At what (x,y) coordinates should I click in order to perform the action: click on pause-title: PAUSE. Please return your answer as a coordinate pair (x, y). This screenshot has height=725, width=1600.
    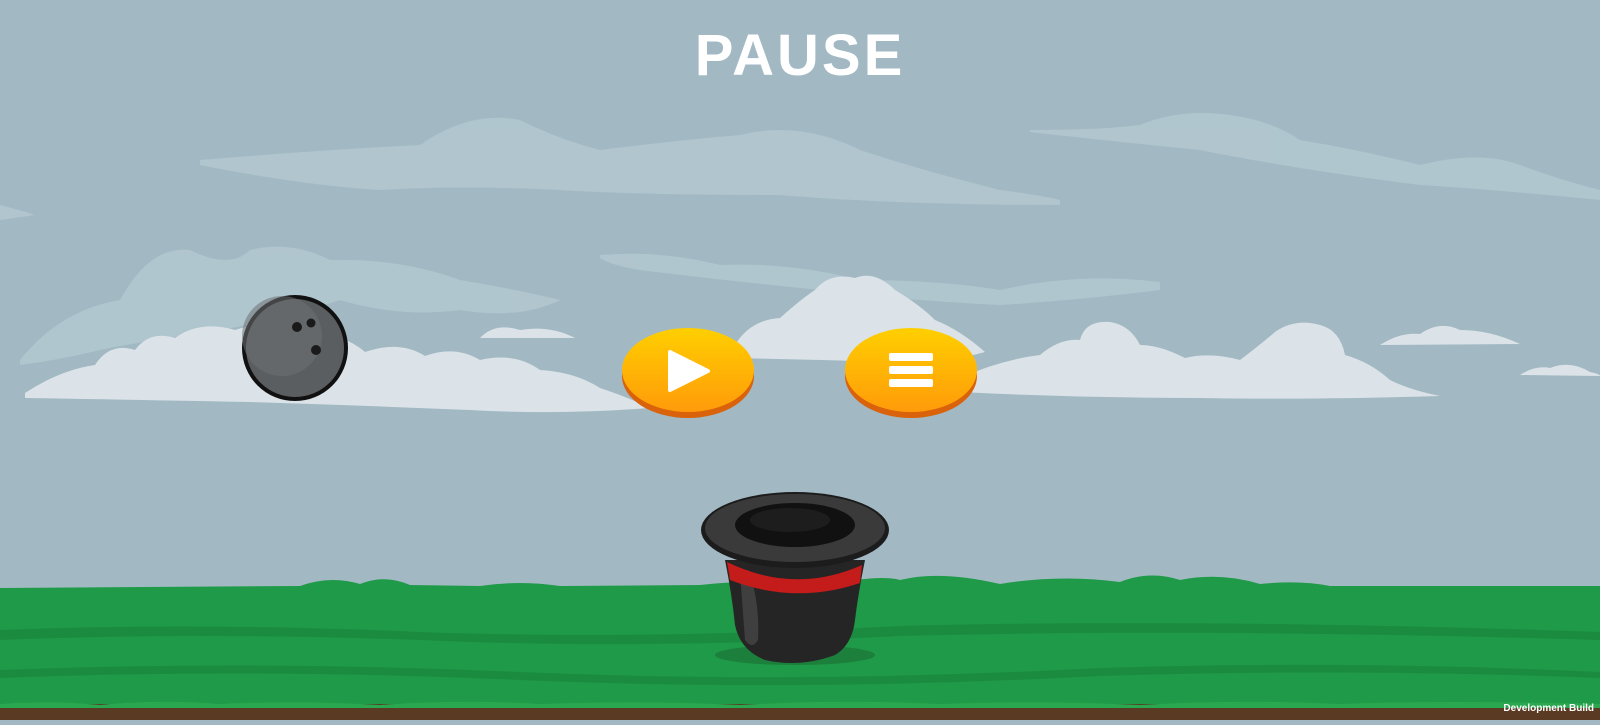
    Looking at the image, I should click on (800, 55).